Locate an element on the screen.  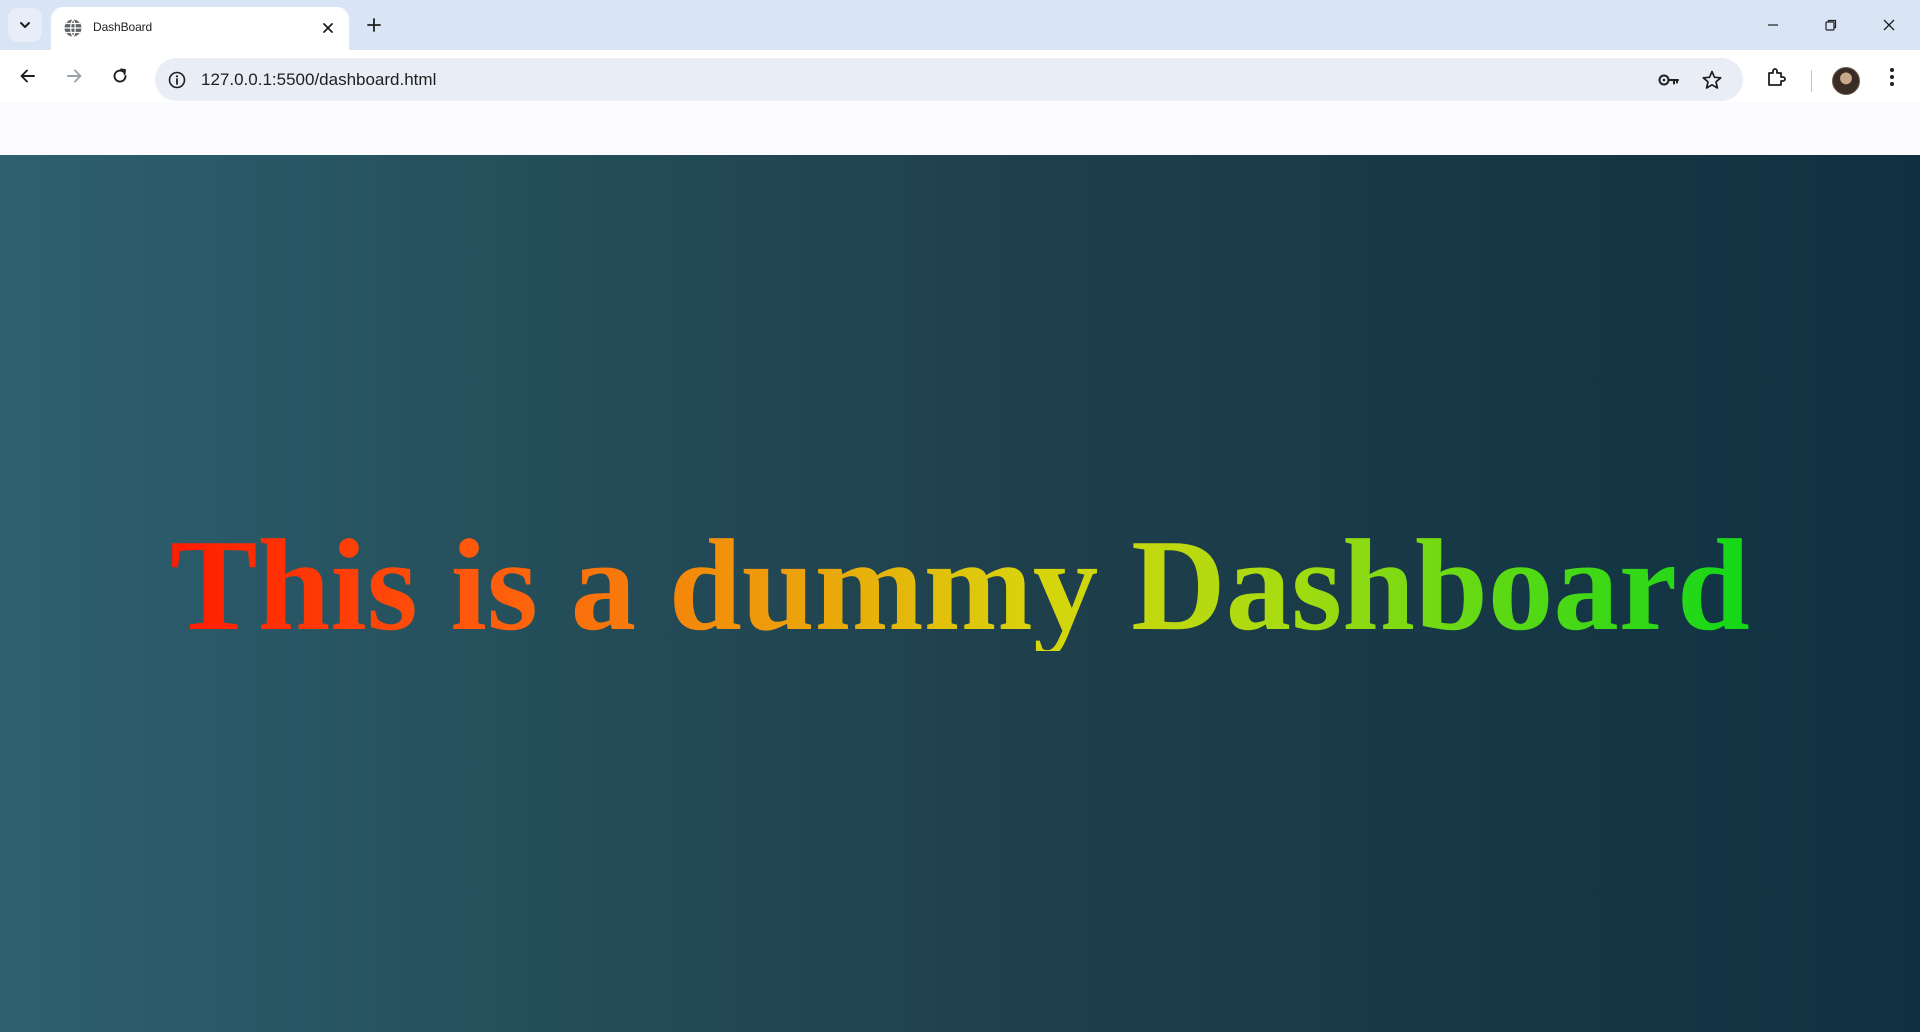
tab-strip: DashBoard is located at coordinates (960, 25).